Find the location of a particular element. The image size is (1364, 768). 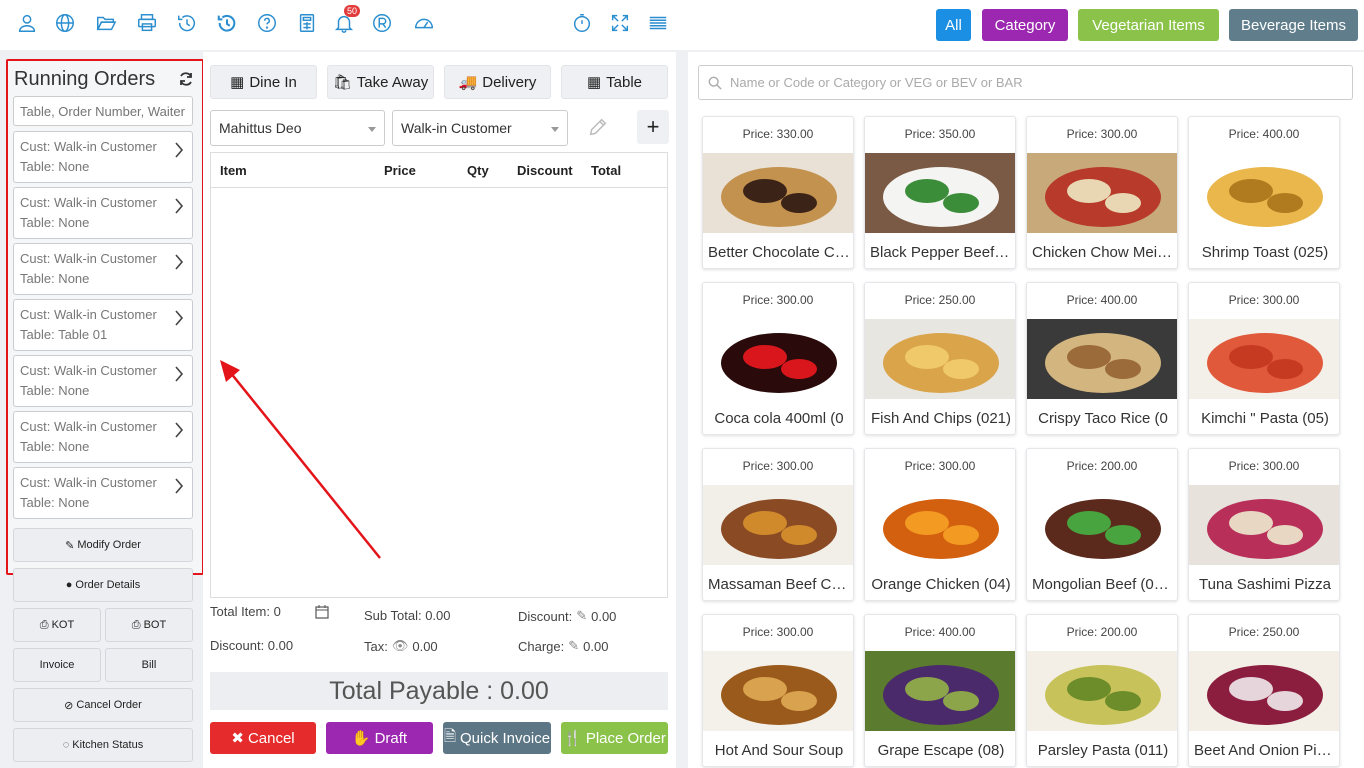

eye-icon: 👁 is located at coordinates (400, 646).